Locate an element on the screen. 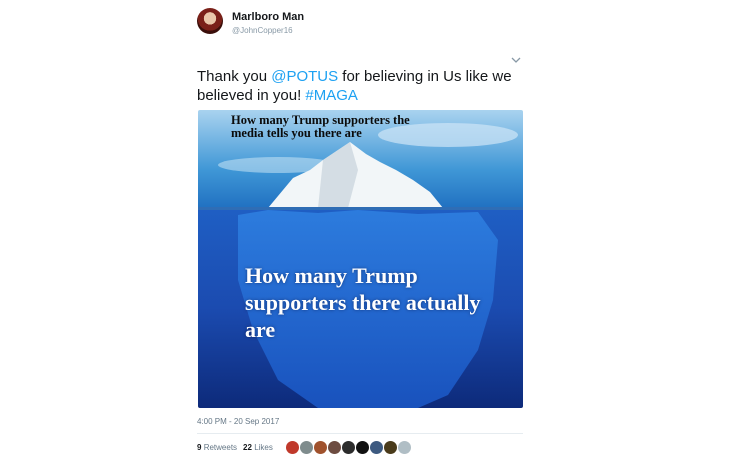 Image resolution: width=738 pixels, height=462 pixels. tweet-timestamp: 4:00 PM - 20 Sep 2017 is located at coordinates (238, 421).